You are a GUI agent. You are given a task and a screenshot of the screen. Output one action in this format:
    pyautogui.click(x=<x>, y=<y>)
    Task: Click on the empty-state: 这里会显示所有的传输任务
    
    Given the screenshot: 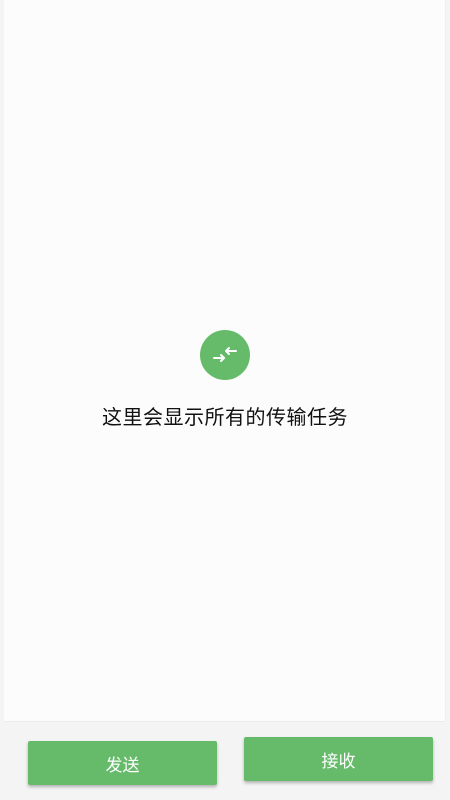 What is the action you would take?
    pyautogui.click(x=225, y=380)
    